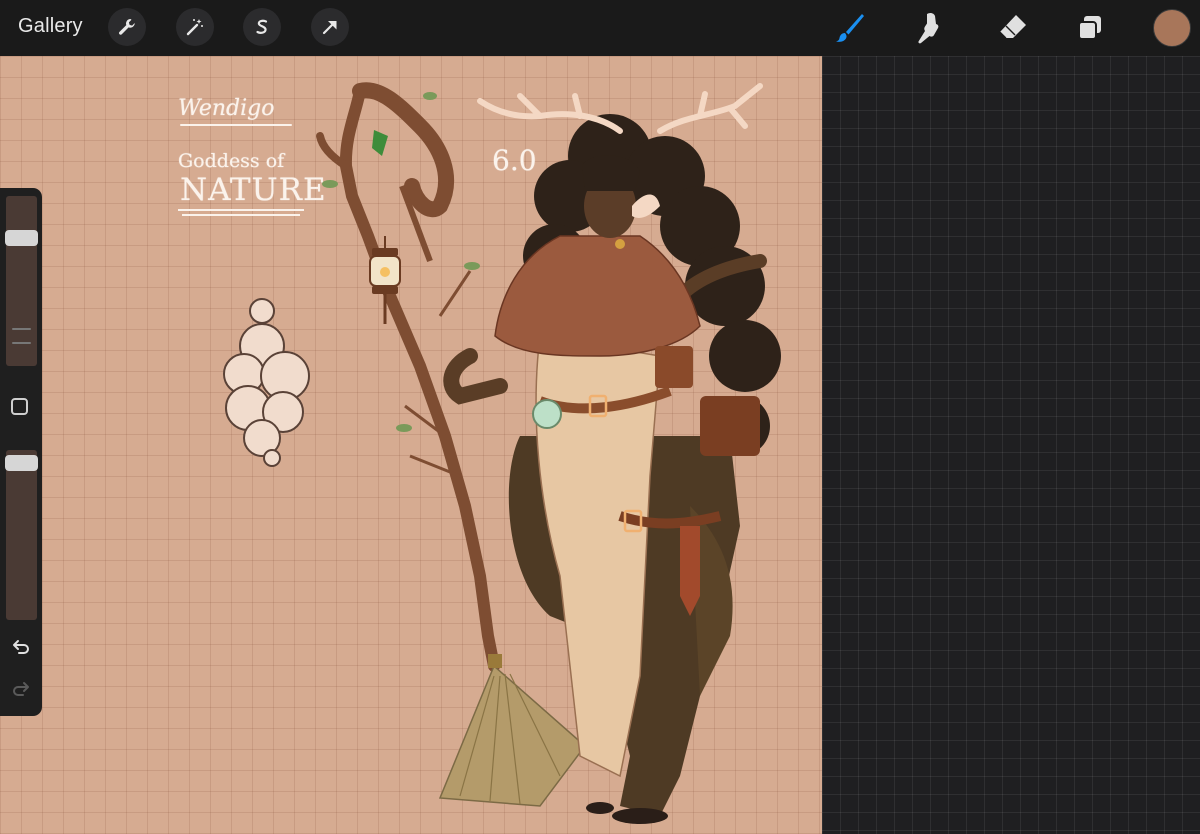 Image resolution: width=1200 pixels, height=834 pixels. What do you see at coordinates (266, 382) in the screenshot?
I see `smoke-cloud` at bounding box center [266, 382].